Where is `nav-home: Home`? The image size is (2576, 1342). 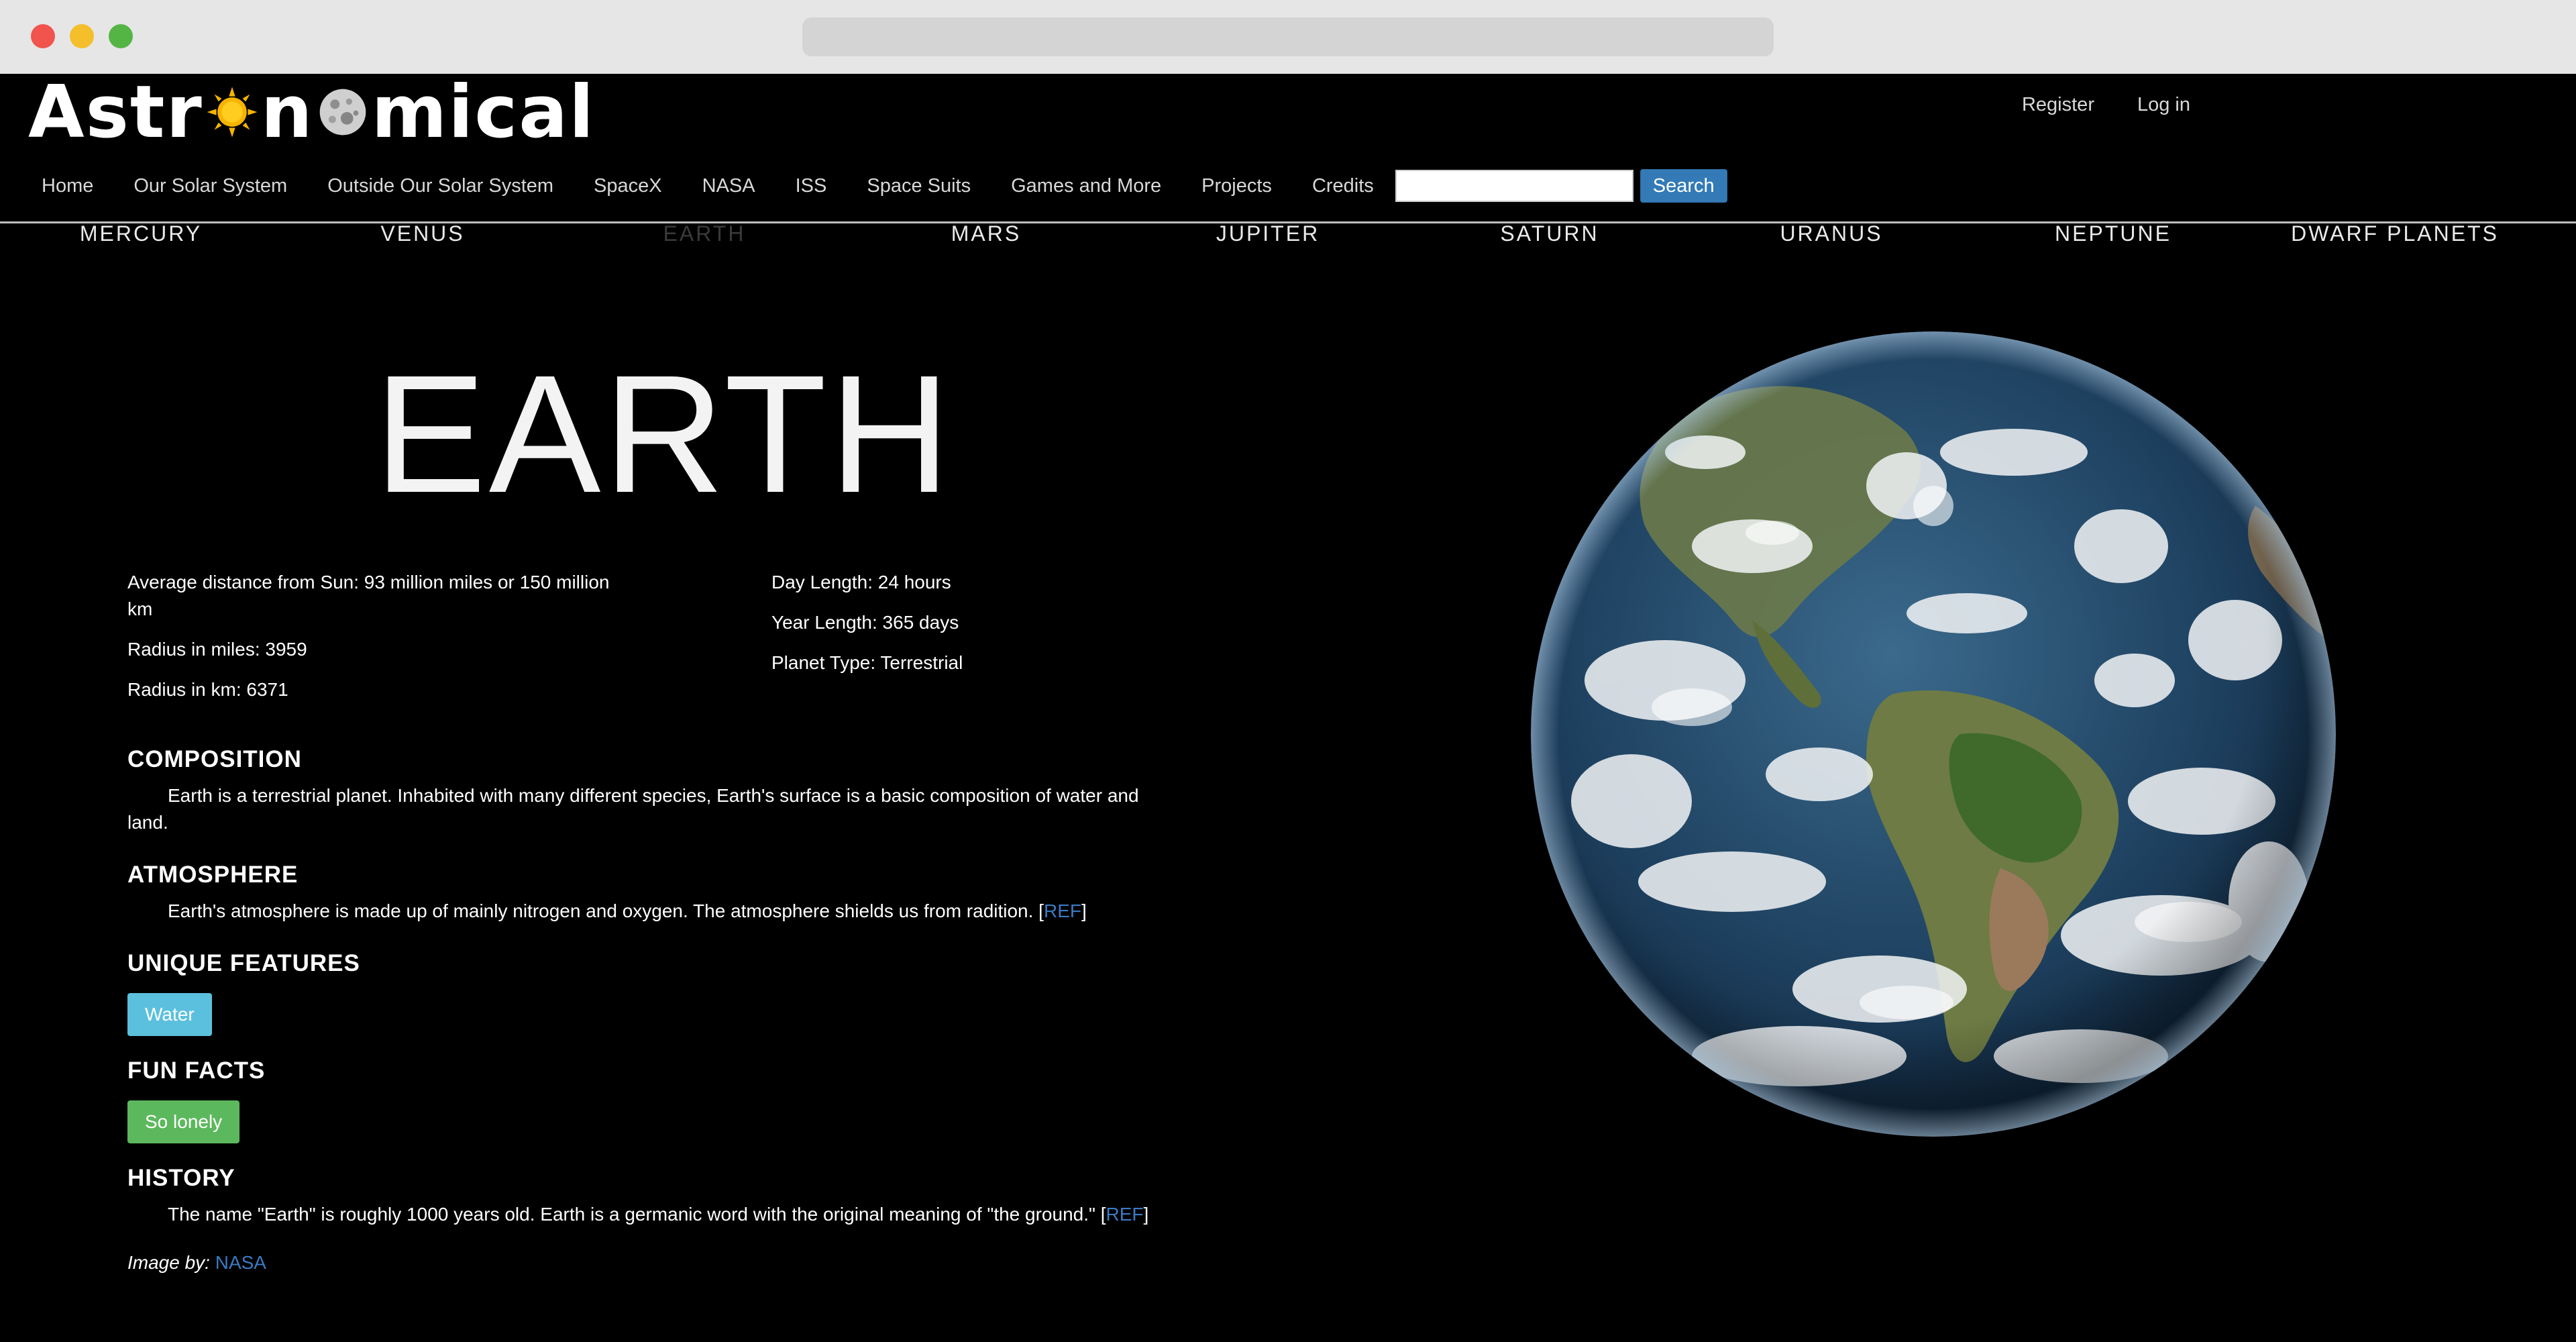
nav-home: Home is located at coordinates (67, 186).